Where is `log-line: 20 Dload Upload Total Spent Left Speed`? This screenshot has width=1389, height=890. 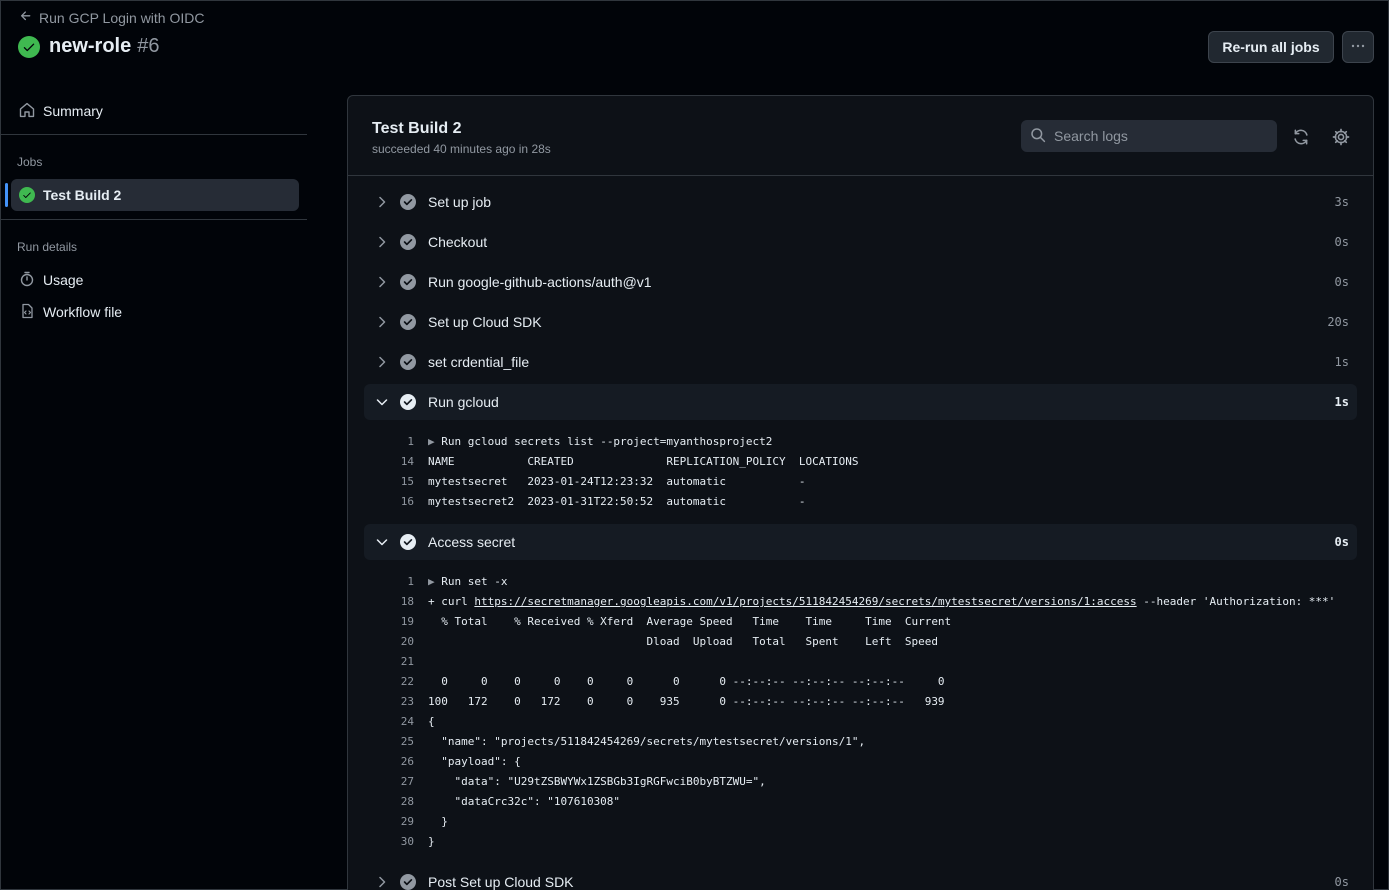
log-line: 20 Dload Upload Total Spent Left Speed is located at coordinates (669, 641).